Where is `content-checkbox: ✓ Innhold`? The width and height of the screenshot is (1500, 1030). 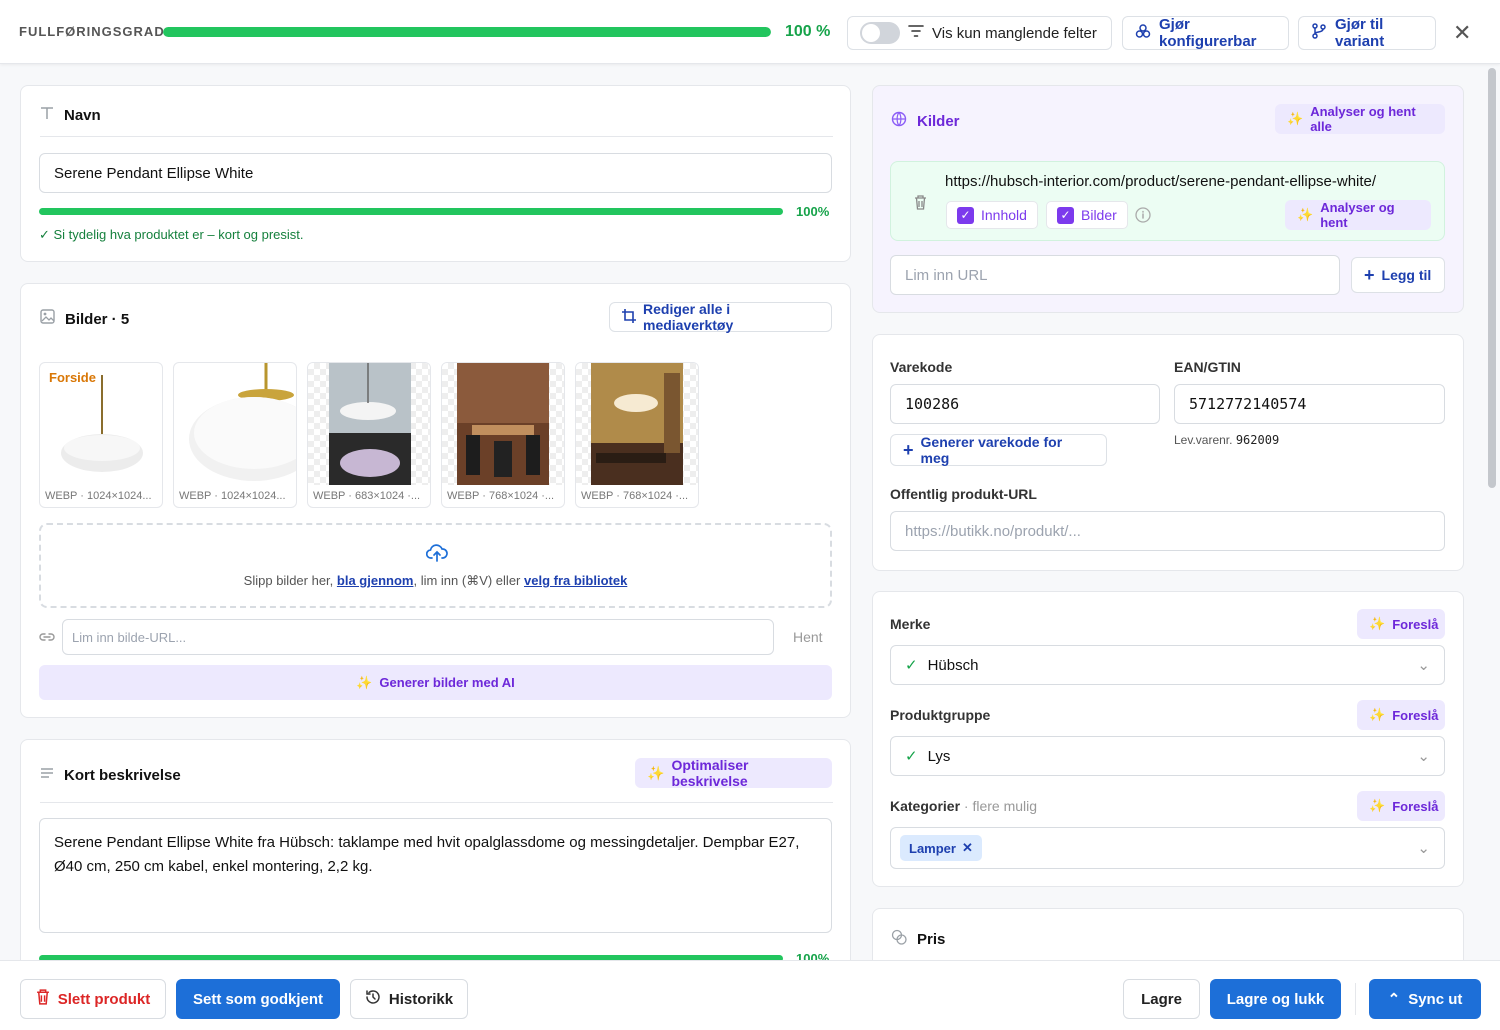 content-checkbox: ✓ Innhold is located at coordinates (992, 215).